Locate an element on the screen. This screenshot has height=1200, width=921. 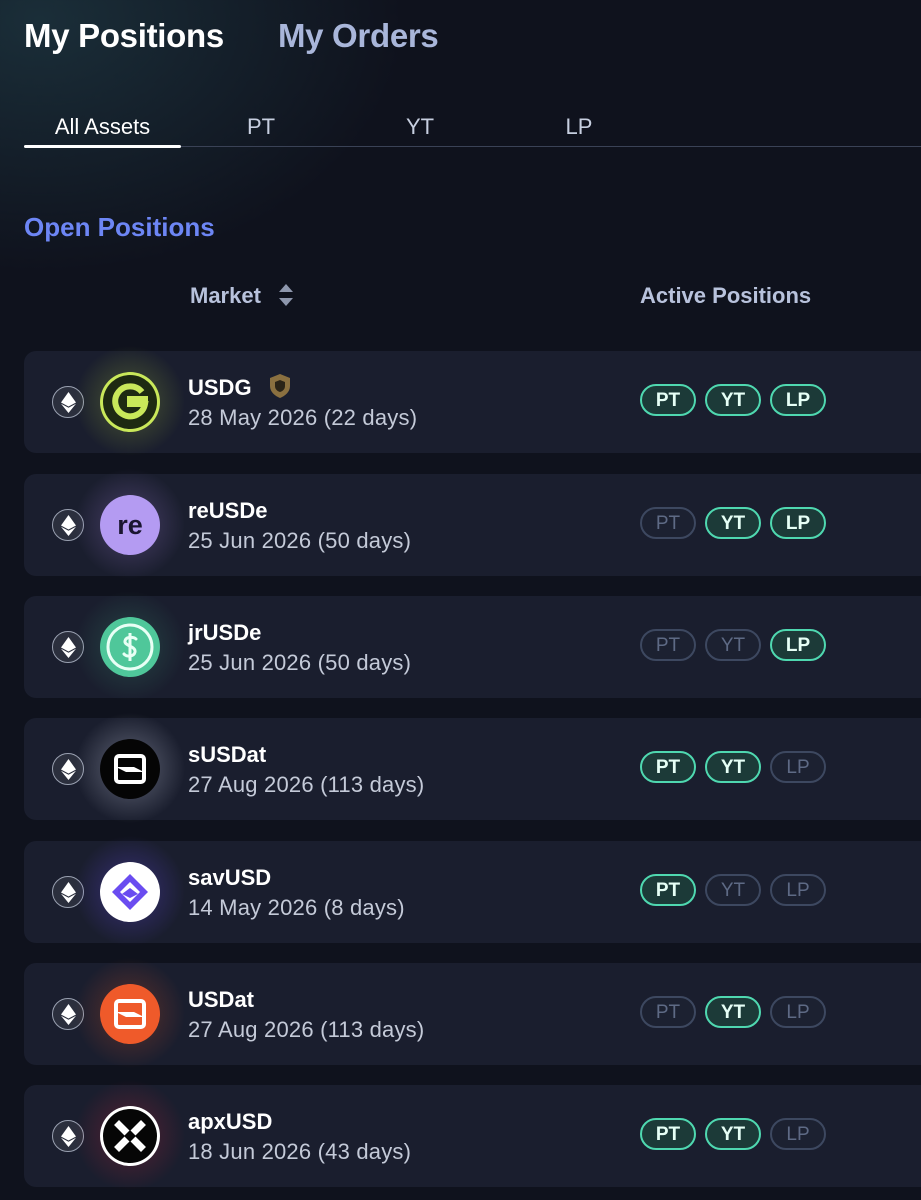
token-name: jrUSDe is located at coordinates (225, 632).